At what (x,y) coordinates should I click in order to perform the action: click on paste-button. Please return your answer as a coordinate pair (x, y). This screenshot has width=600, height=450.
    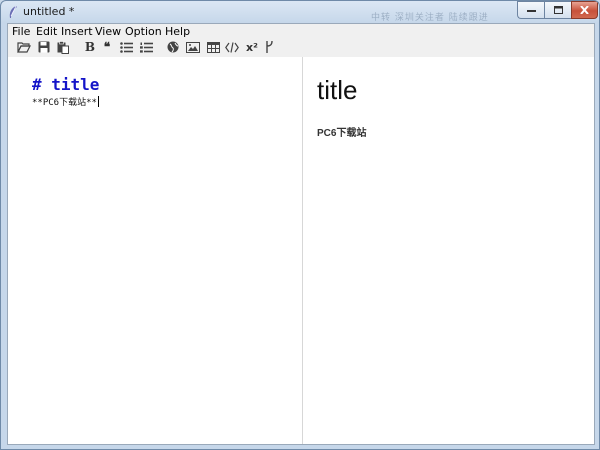
    Looking at the image, I should click on (63, 47).